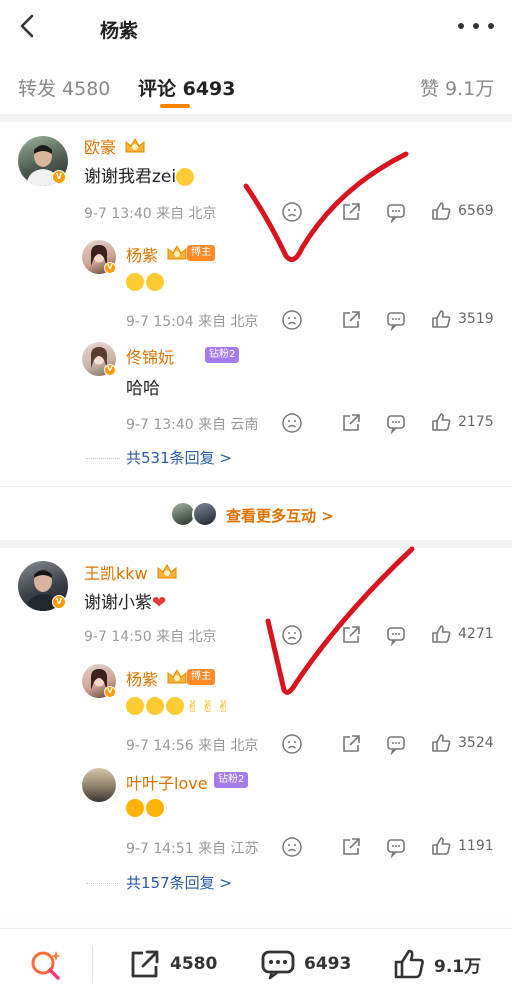 This screenshot has width=512, height=1000. What do you see at coordinates (458, 966) in the screenshot?
I see `like-count: 9.1万` at bounding box center [458, 966].